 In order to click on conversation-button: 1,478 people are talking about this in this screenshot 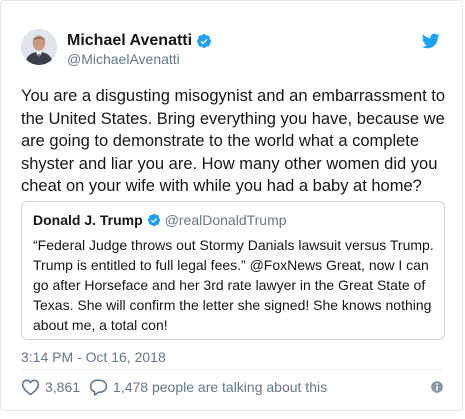, I will do `click(208, 387)`.